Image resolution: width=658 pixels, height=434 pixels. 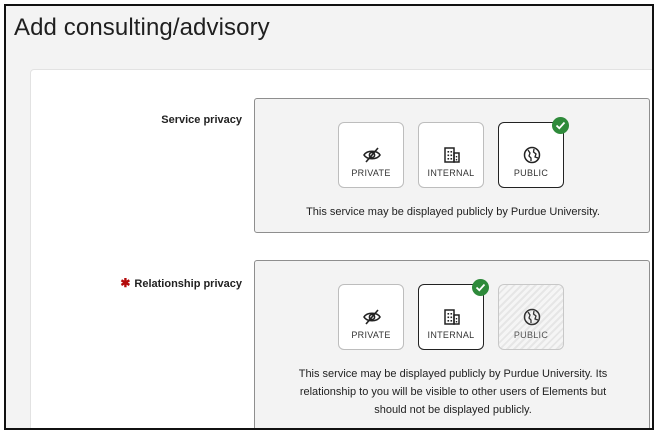 I want to click on relationship-privacy-label: ✱ Relationship privacy, so click(x=174, y=283).